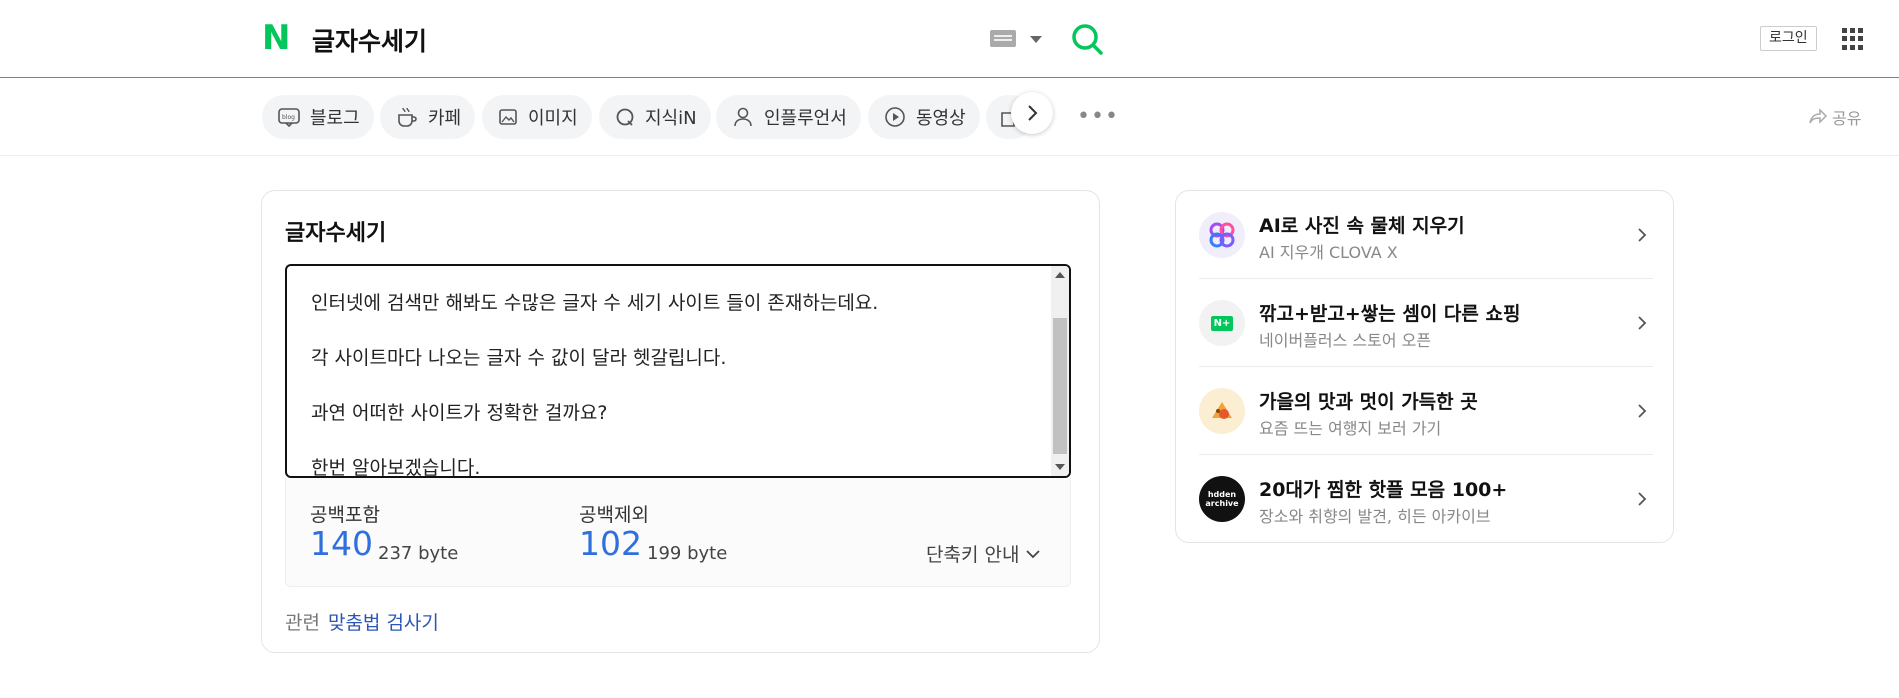  I want to click on scrollbar, so click(1060, 371).